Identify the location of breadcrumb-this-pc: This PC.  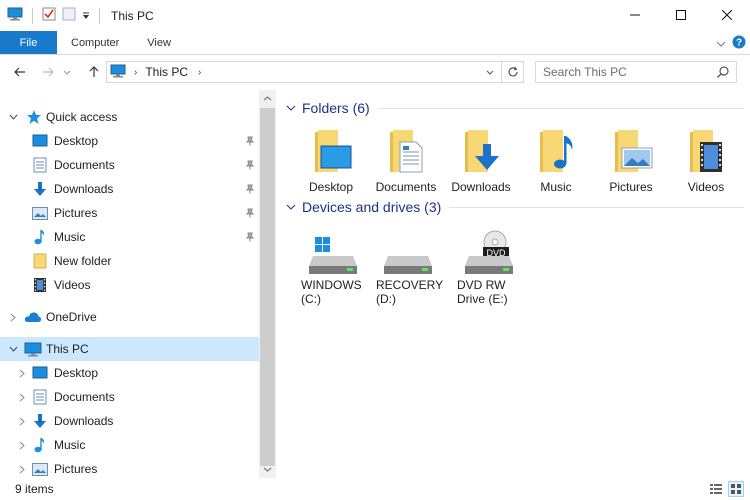
(166, 72).